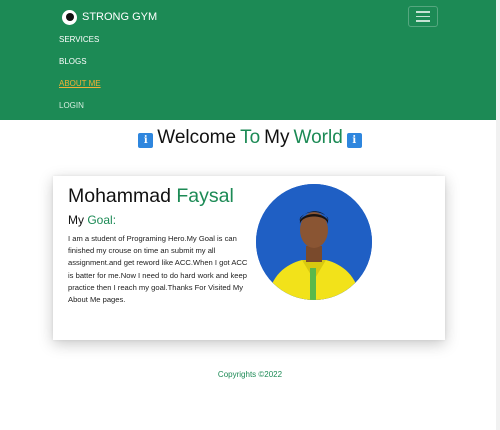 The width and height of the screenshot is (500, 430). I want to click on title-word-to: To, so click(250, 137).